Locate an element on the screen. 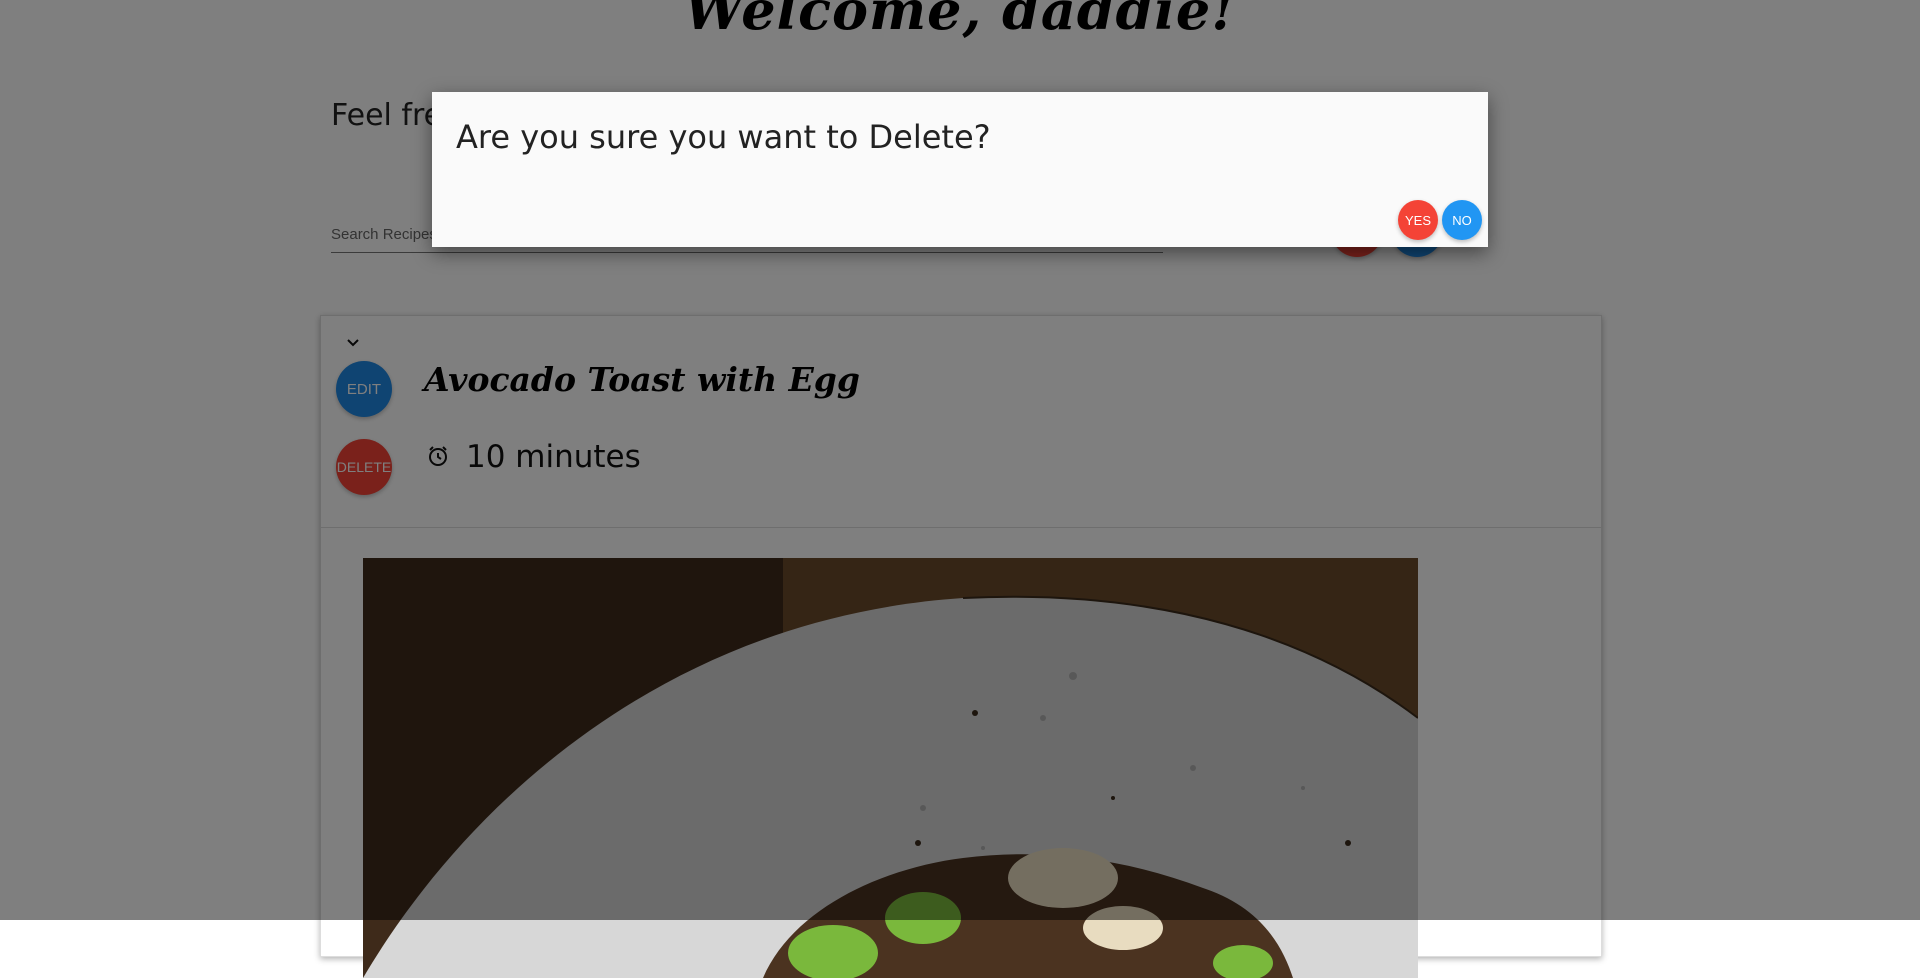  confirm-no-button: NO is located at coordinates (1462, 220).